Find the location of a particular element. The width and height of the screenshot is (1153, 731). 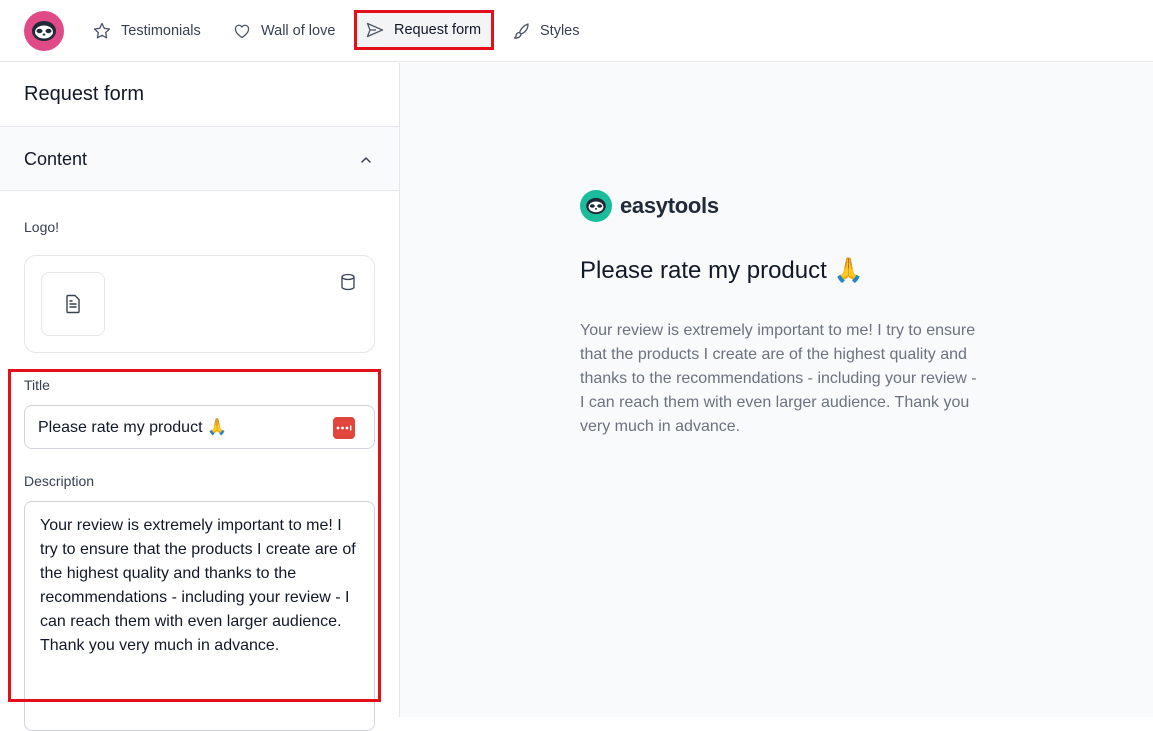

nav-styles: Styles is located at coordinates (545, 31).